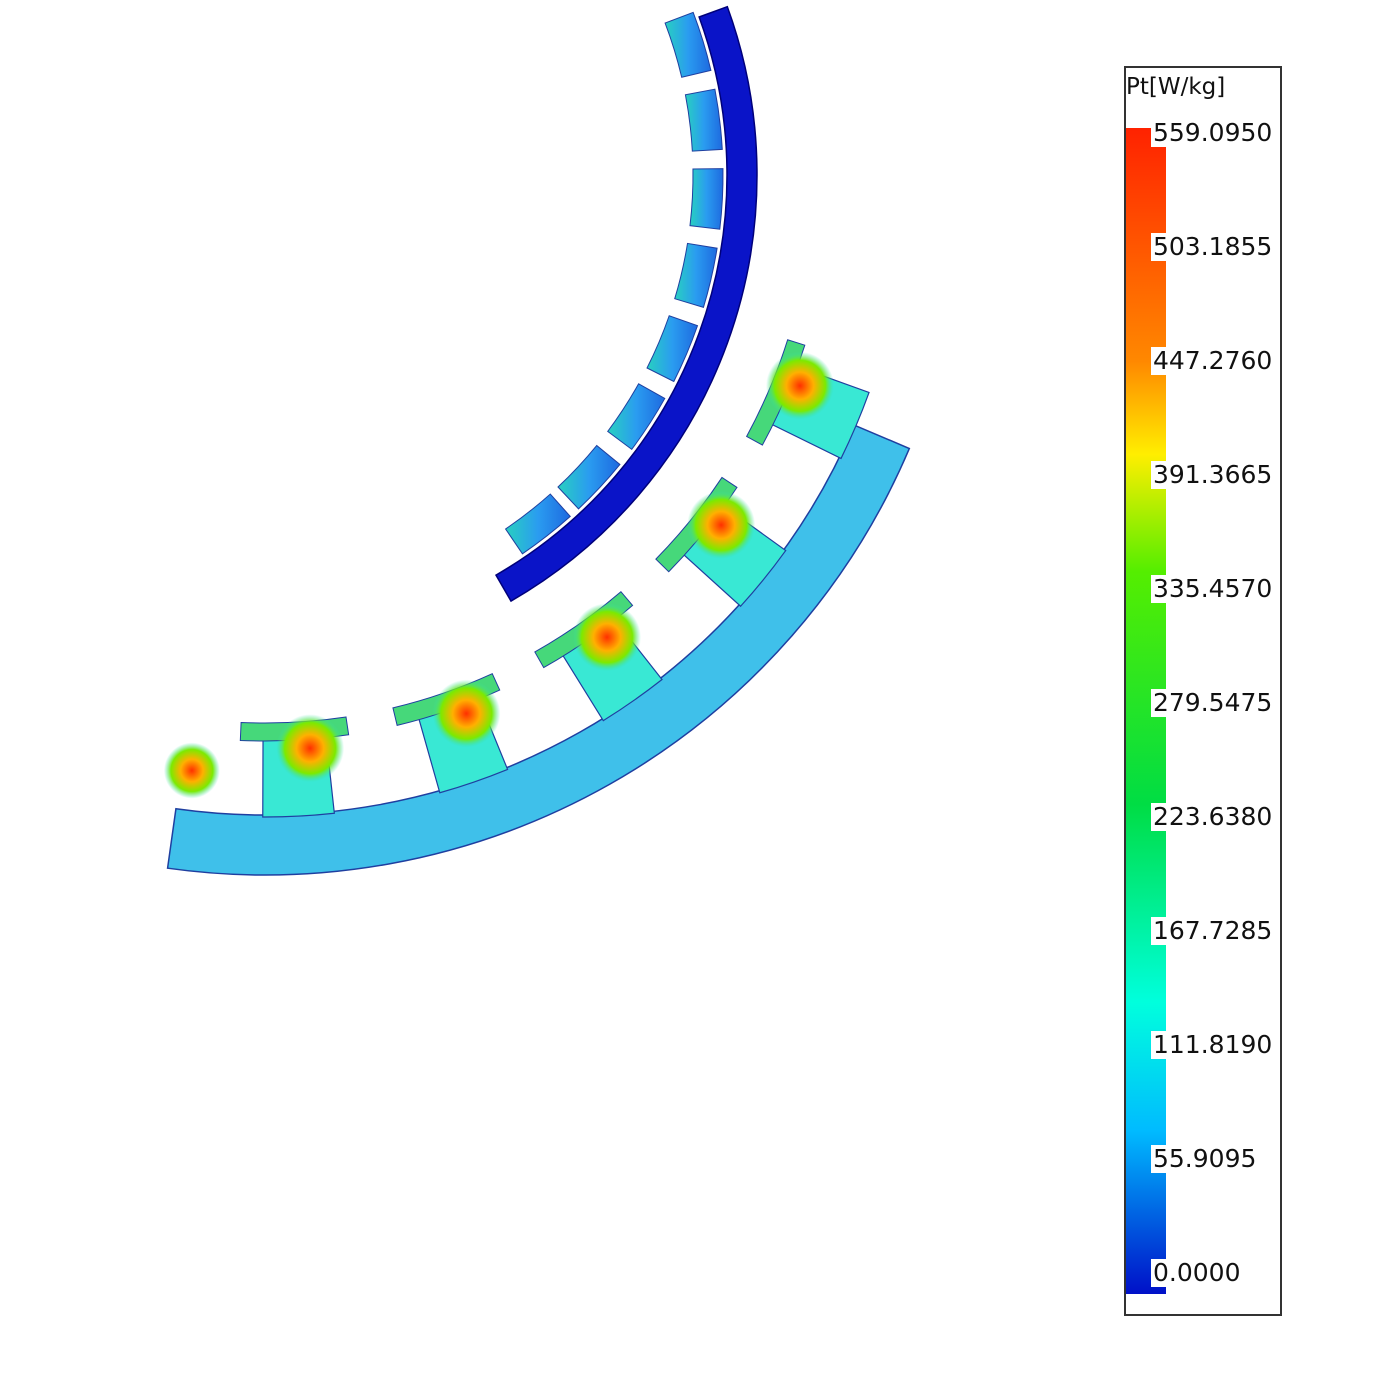  Describe the element at coordinates (1176, 87) in the screenshot. I see `legend-title: Pt[W/kg]` at that location.